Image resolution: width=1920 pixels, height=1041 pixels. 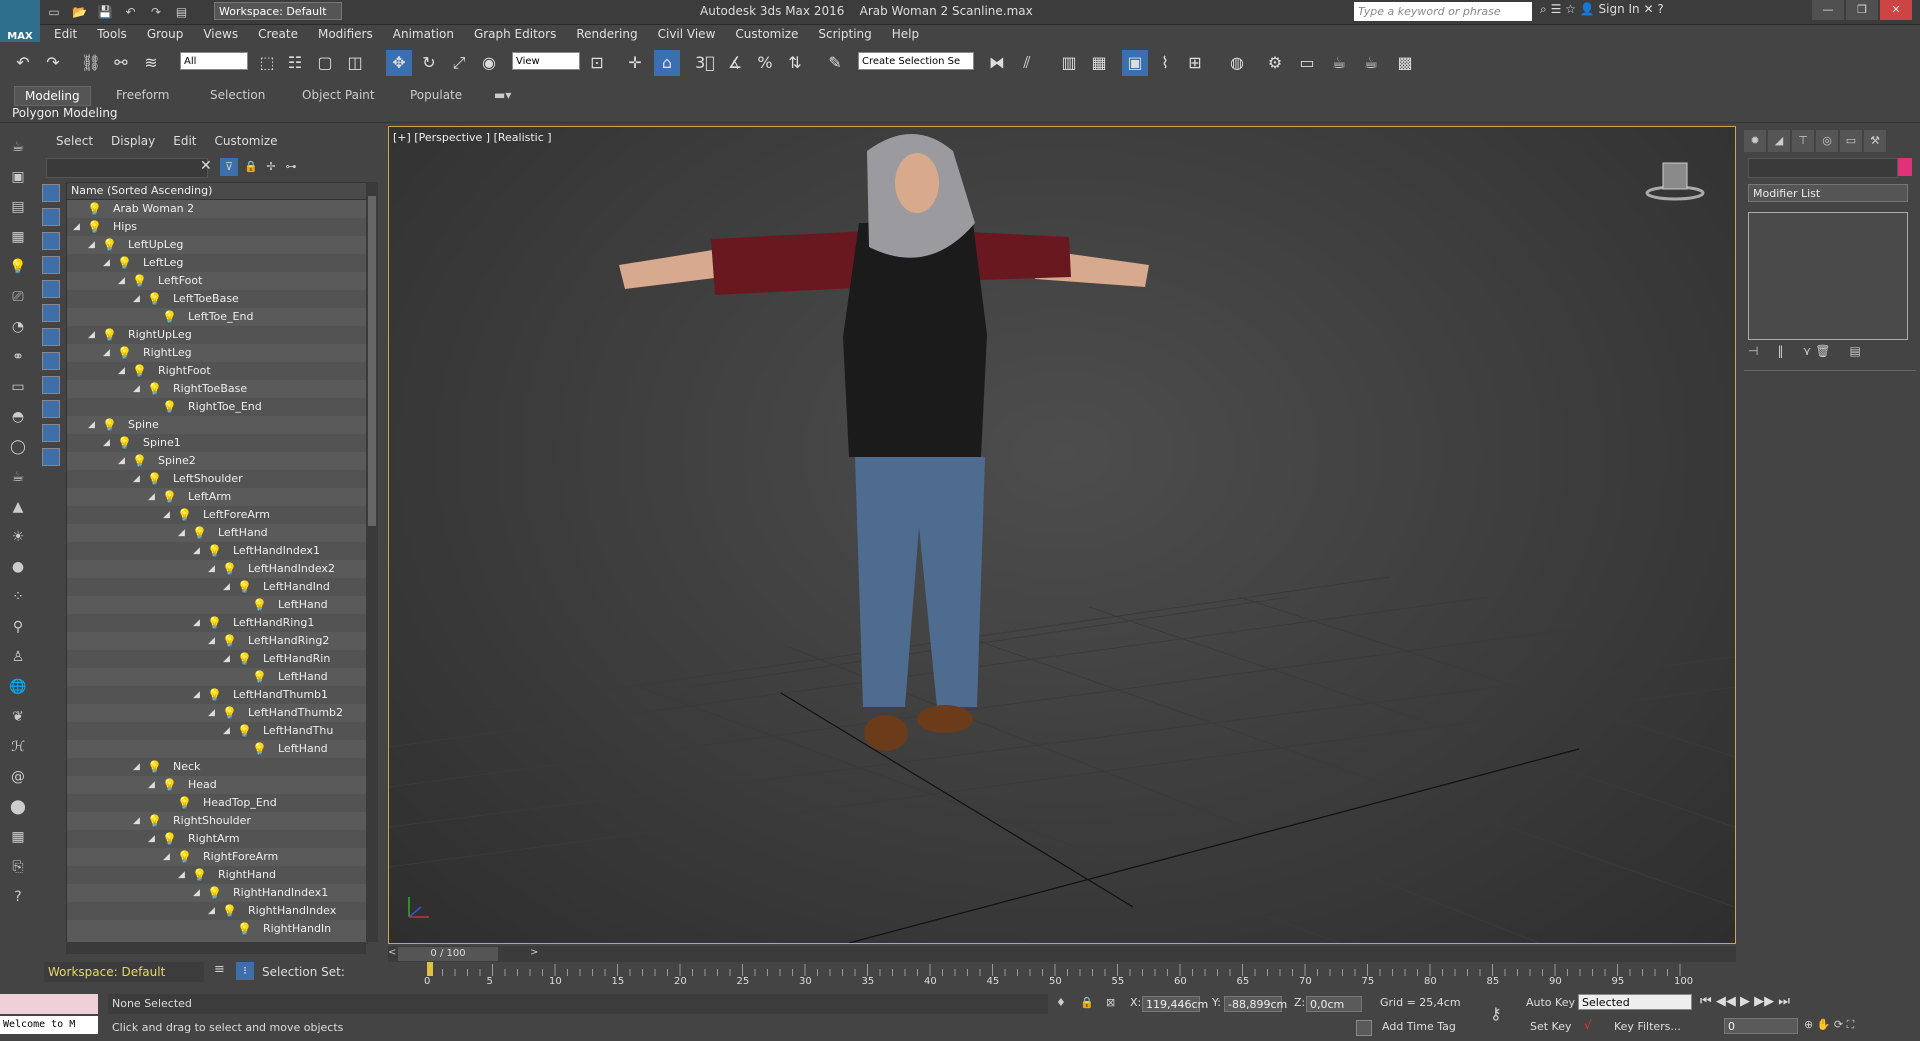 What do you see at coordinates (127, 168) in the screenshot?
I see `scene-explorer-search-input` at bounding box center [127, 168].